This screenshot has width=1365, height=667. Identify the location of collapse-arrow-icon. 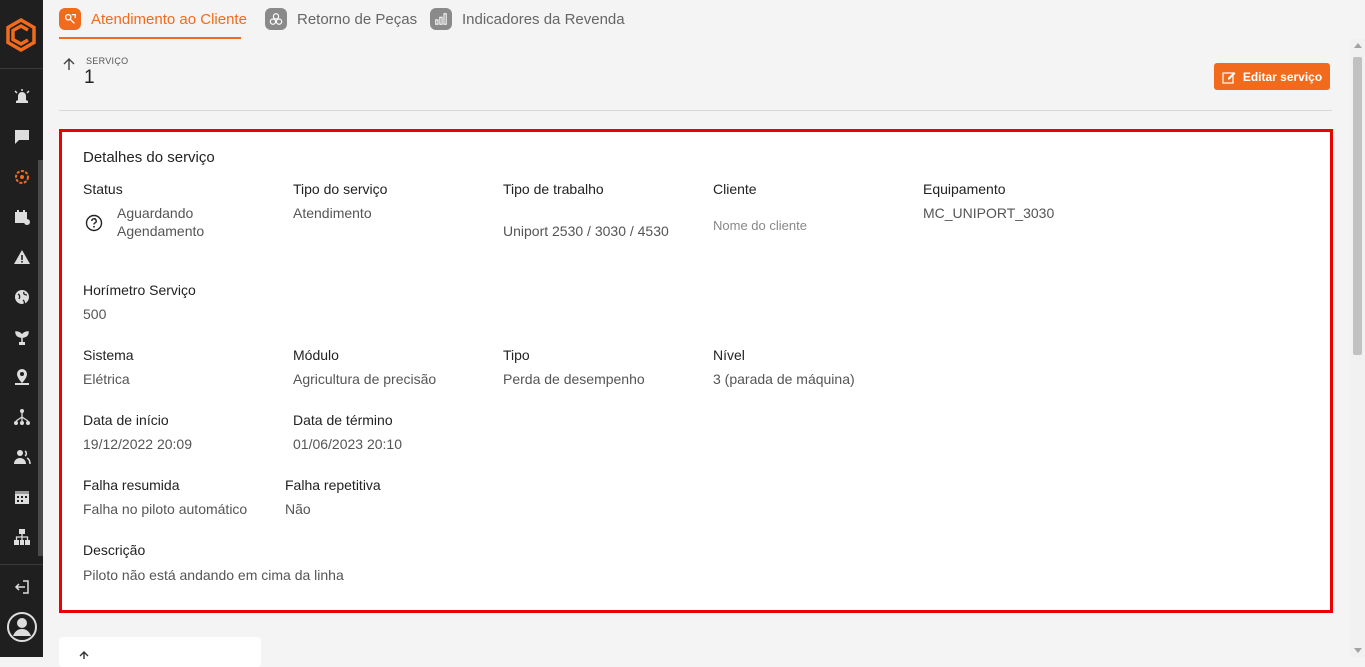
(84, 655).